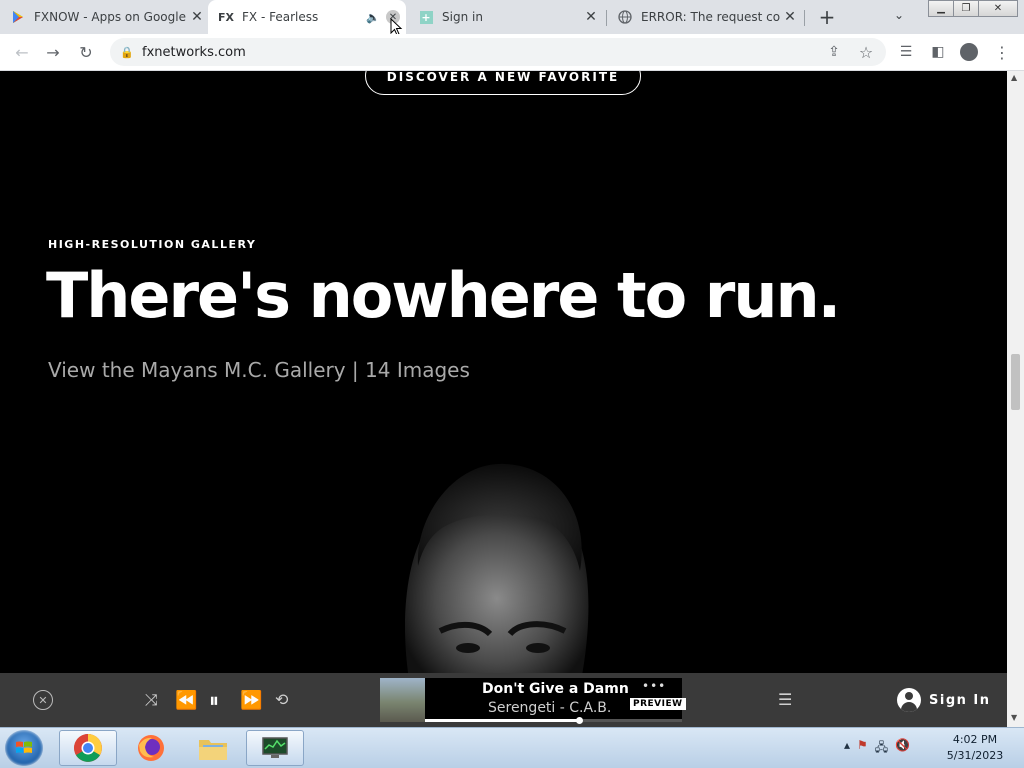 This screenshot has height=768, width=1024. I want to click on page-headline: There's nowhere to run., so click(443, 295).